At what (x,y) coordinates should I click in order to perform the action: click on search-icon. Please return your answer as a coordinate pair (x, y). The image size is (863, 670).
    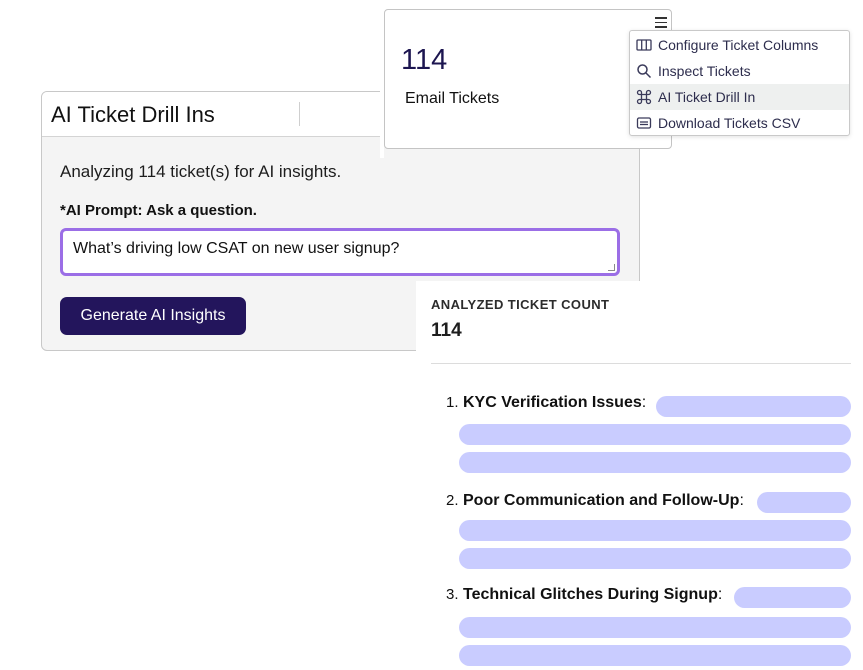
    Looking at the image, I should click on (644, 71).